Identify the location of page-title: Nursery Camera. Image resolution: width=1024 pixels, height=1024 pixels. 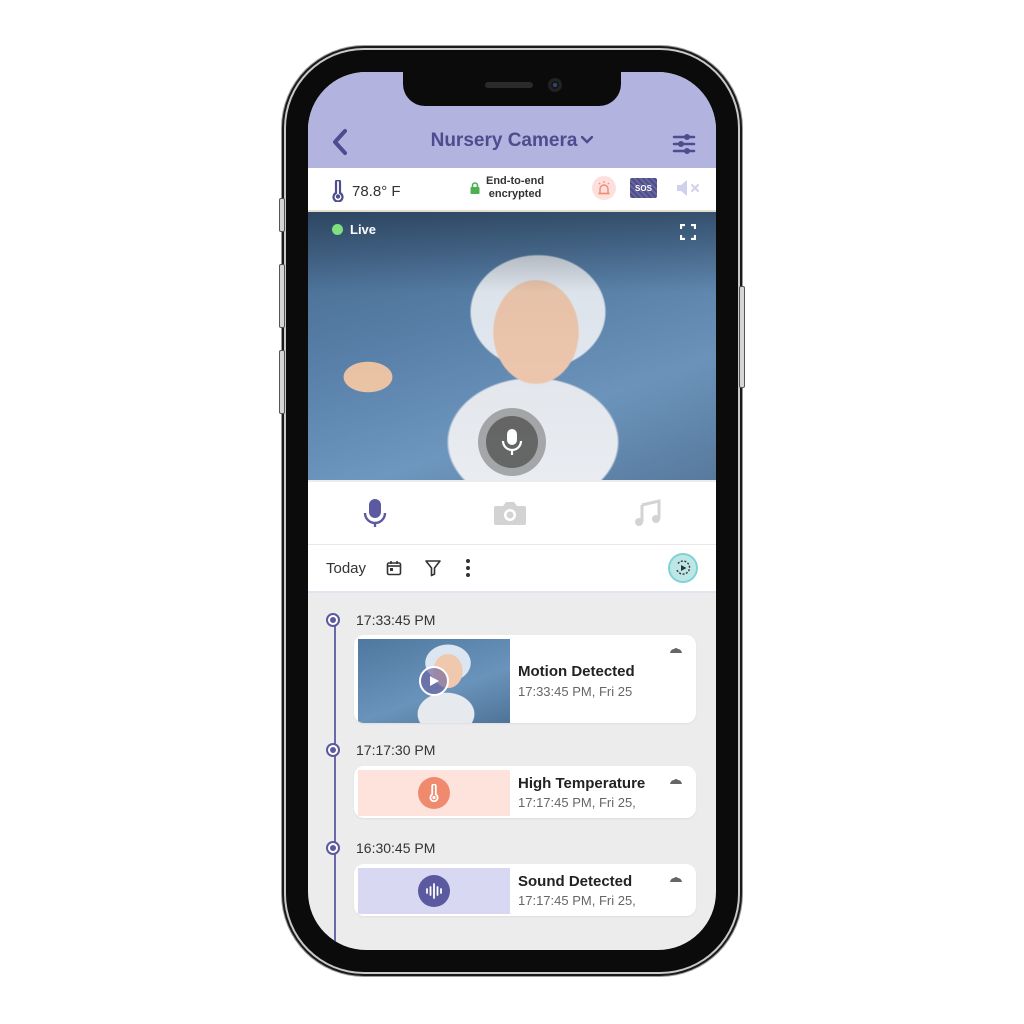
(504, 140).